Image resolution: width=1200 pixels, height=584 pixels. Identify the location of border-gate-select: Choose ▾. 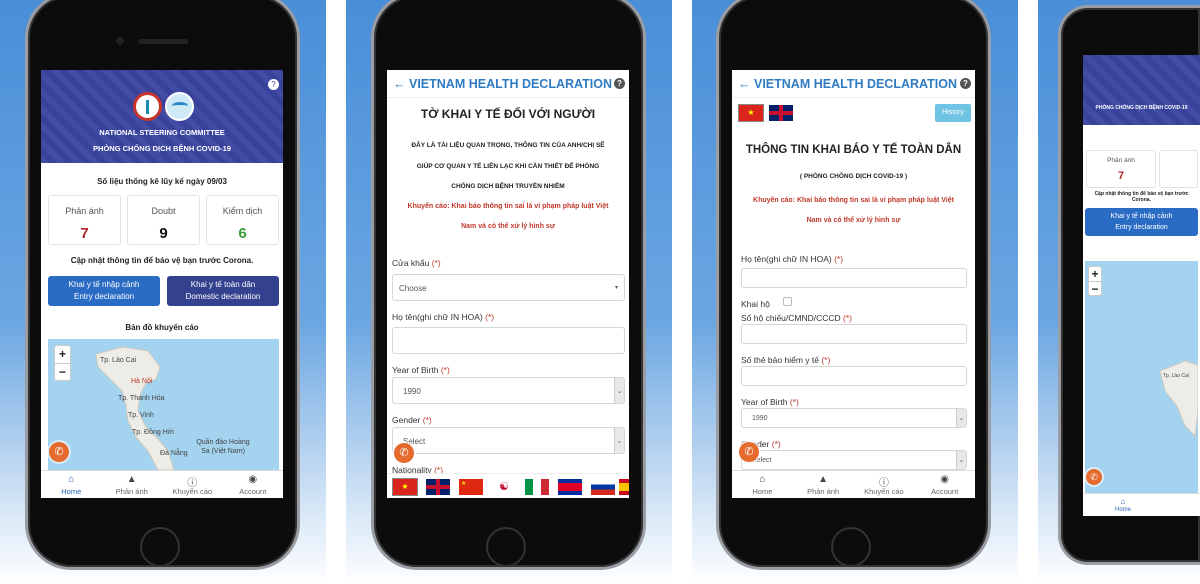
(508, 287).